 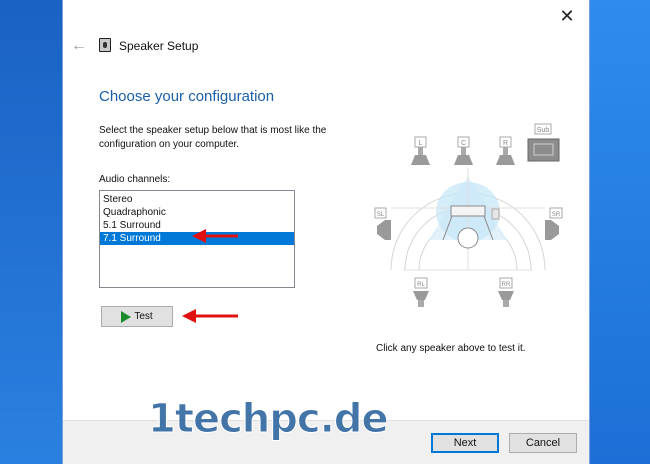 What do you see at coordinates (105, 45) in the screenshot?
I see `speaker-app-icon` at bounding box center [105, 45].